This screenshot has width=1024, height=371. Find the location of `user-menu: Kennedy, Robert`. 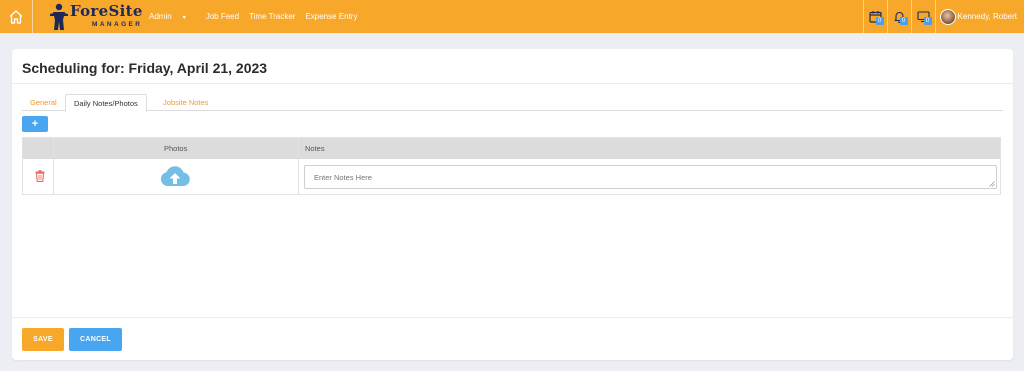

user-menu: Kennedy, Robert is located at coordinates (979, 16).